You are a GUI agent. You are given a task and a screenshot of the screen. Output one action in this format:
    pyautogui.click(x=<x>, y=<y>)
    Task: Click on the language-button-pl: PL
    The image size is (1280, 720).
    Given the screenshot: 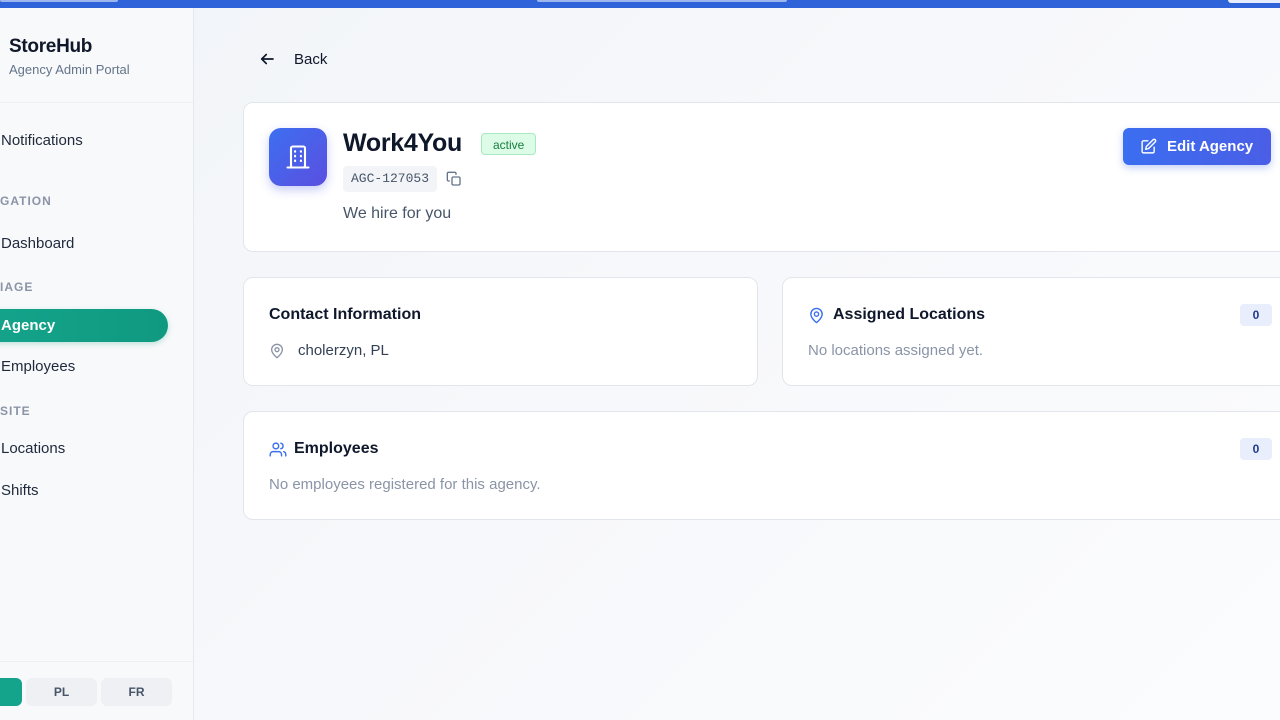 What is the action you would take?
    pyautogui.click(x=61, y=692)
    